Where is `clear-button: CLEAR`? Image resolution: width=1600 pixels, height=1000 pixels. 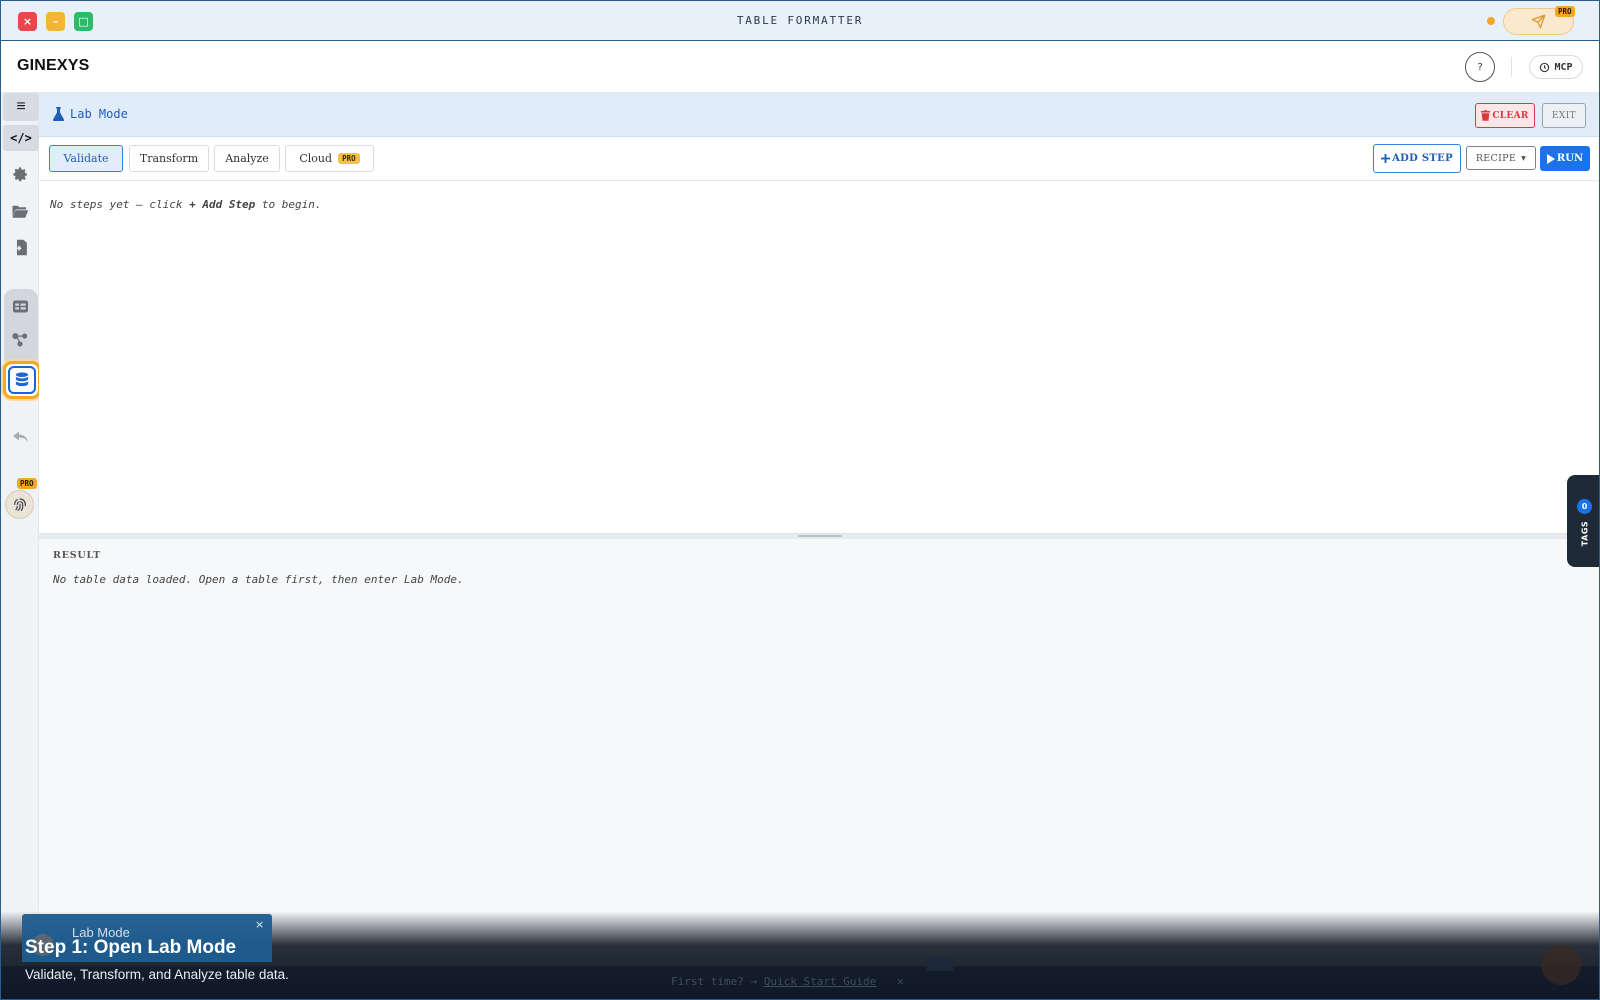
clear-button: CLEAR is located at coordinates (1505, 115).